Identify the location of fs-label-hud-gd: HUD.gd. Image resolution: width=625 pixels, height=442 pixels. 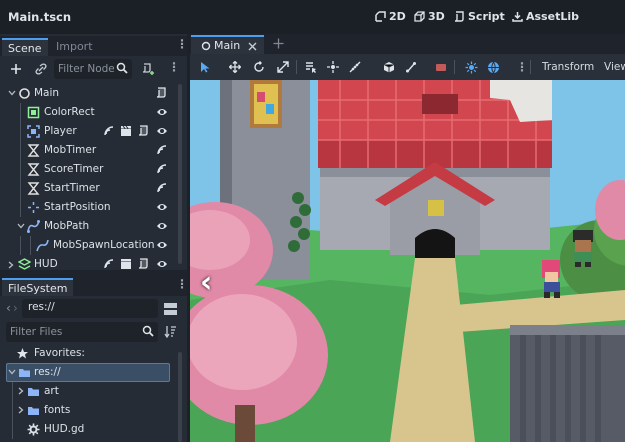
(64, 429).